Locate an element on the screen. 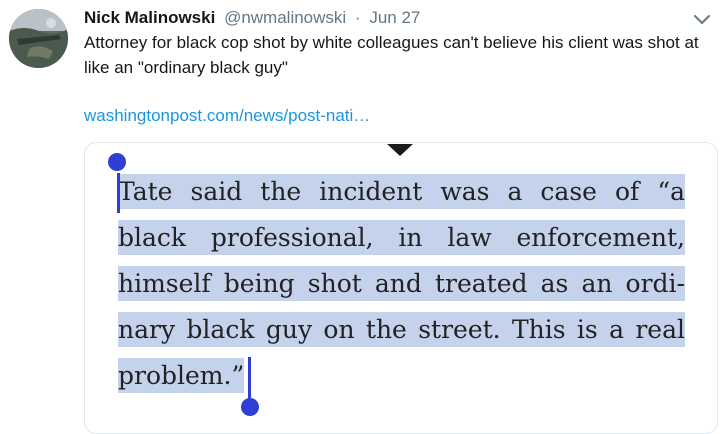 The width and height of the screenshot is (723, 434). selection-end-cursor is located at coordinates (249, 379).